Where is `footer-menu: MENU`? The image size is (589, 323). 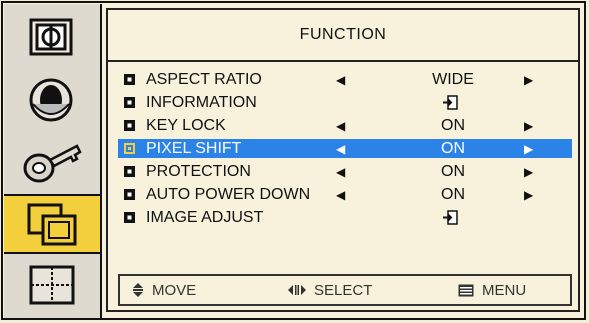
footer-menu: MENU is located at coordinates (492, 290).